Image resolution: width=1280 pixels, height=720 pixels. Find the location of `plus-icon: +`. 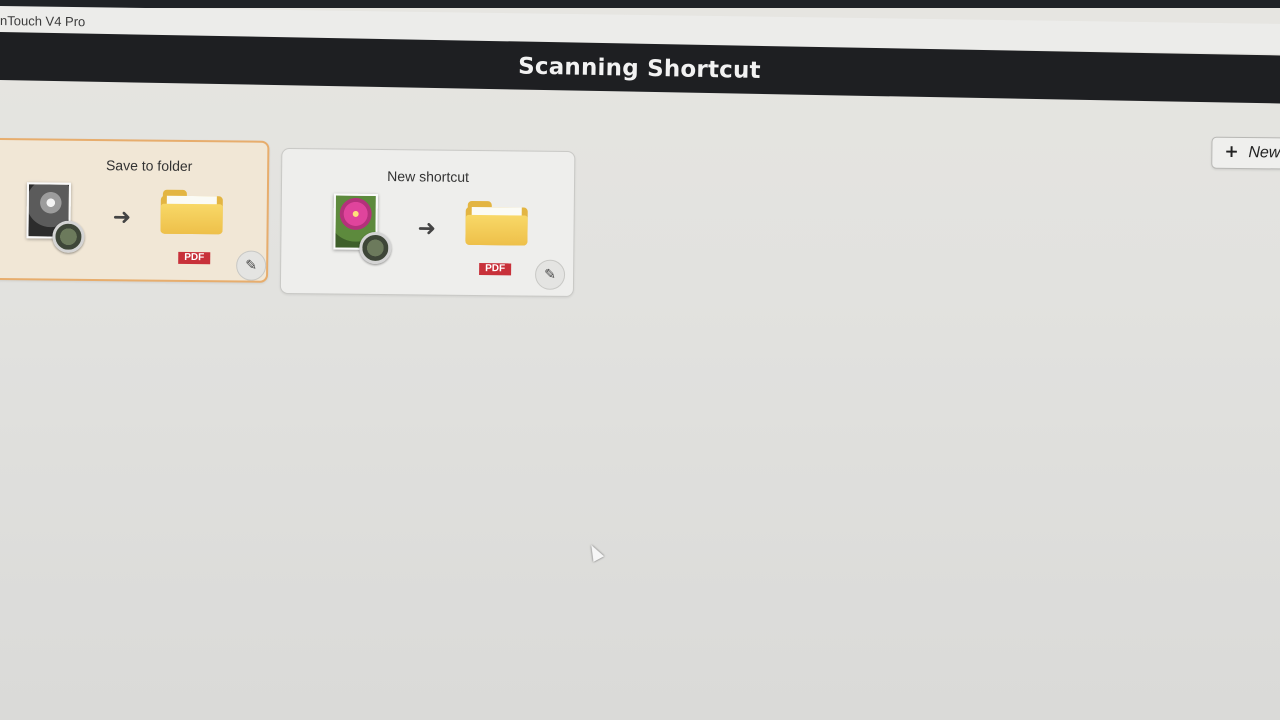

plus-icon: + is located at coordinates (1231, 151).